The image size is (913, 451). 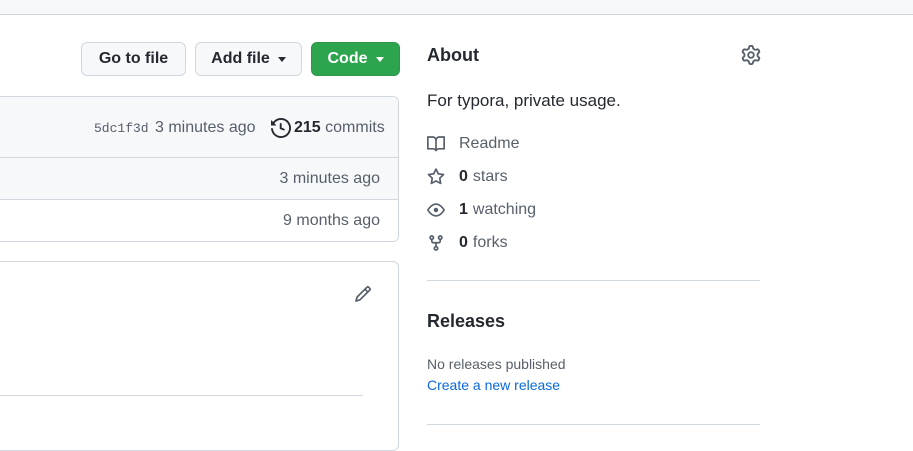 I want to click on go-to-file-button: Go to file, so click(x=133, y=59).